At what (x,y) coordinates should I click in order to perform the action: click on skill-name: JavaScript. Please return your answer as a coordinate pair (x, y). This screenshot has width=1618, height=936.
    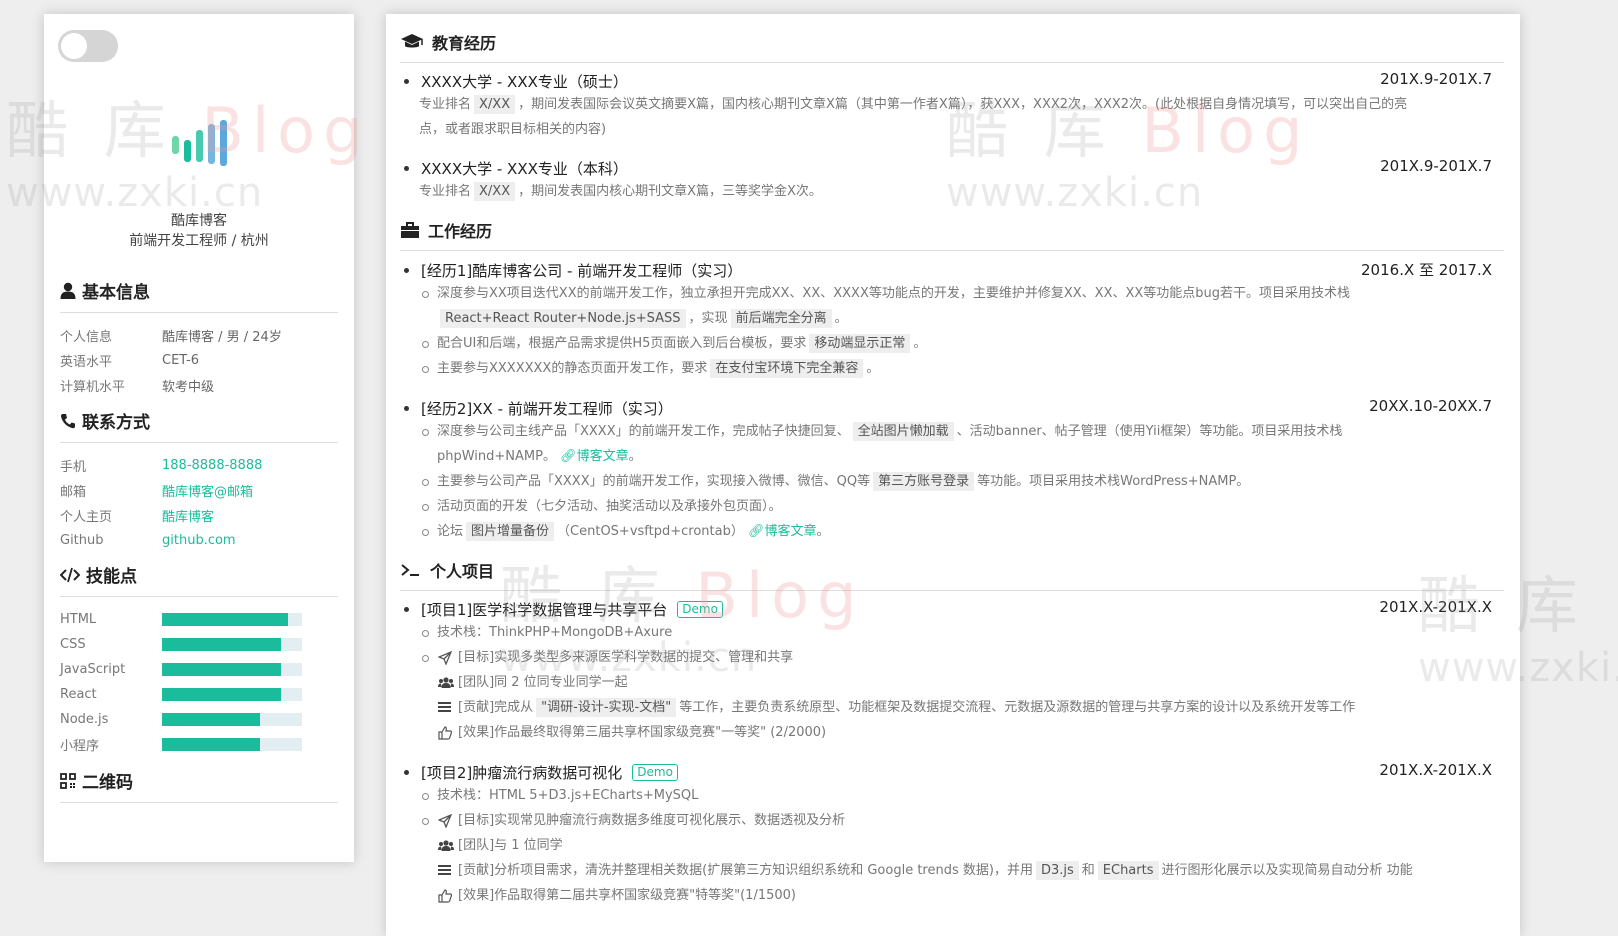
    Looking at the image, I should click on (93, 669).